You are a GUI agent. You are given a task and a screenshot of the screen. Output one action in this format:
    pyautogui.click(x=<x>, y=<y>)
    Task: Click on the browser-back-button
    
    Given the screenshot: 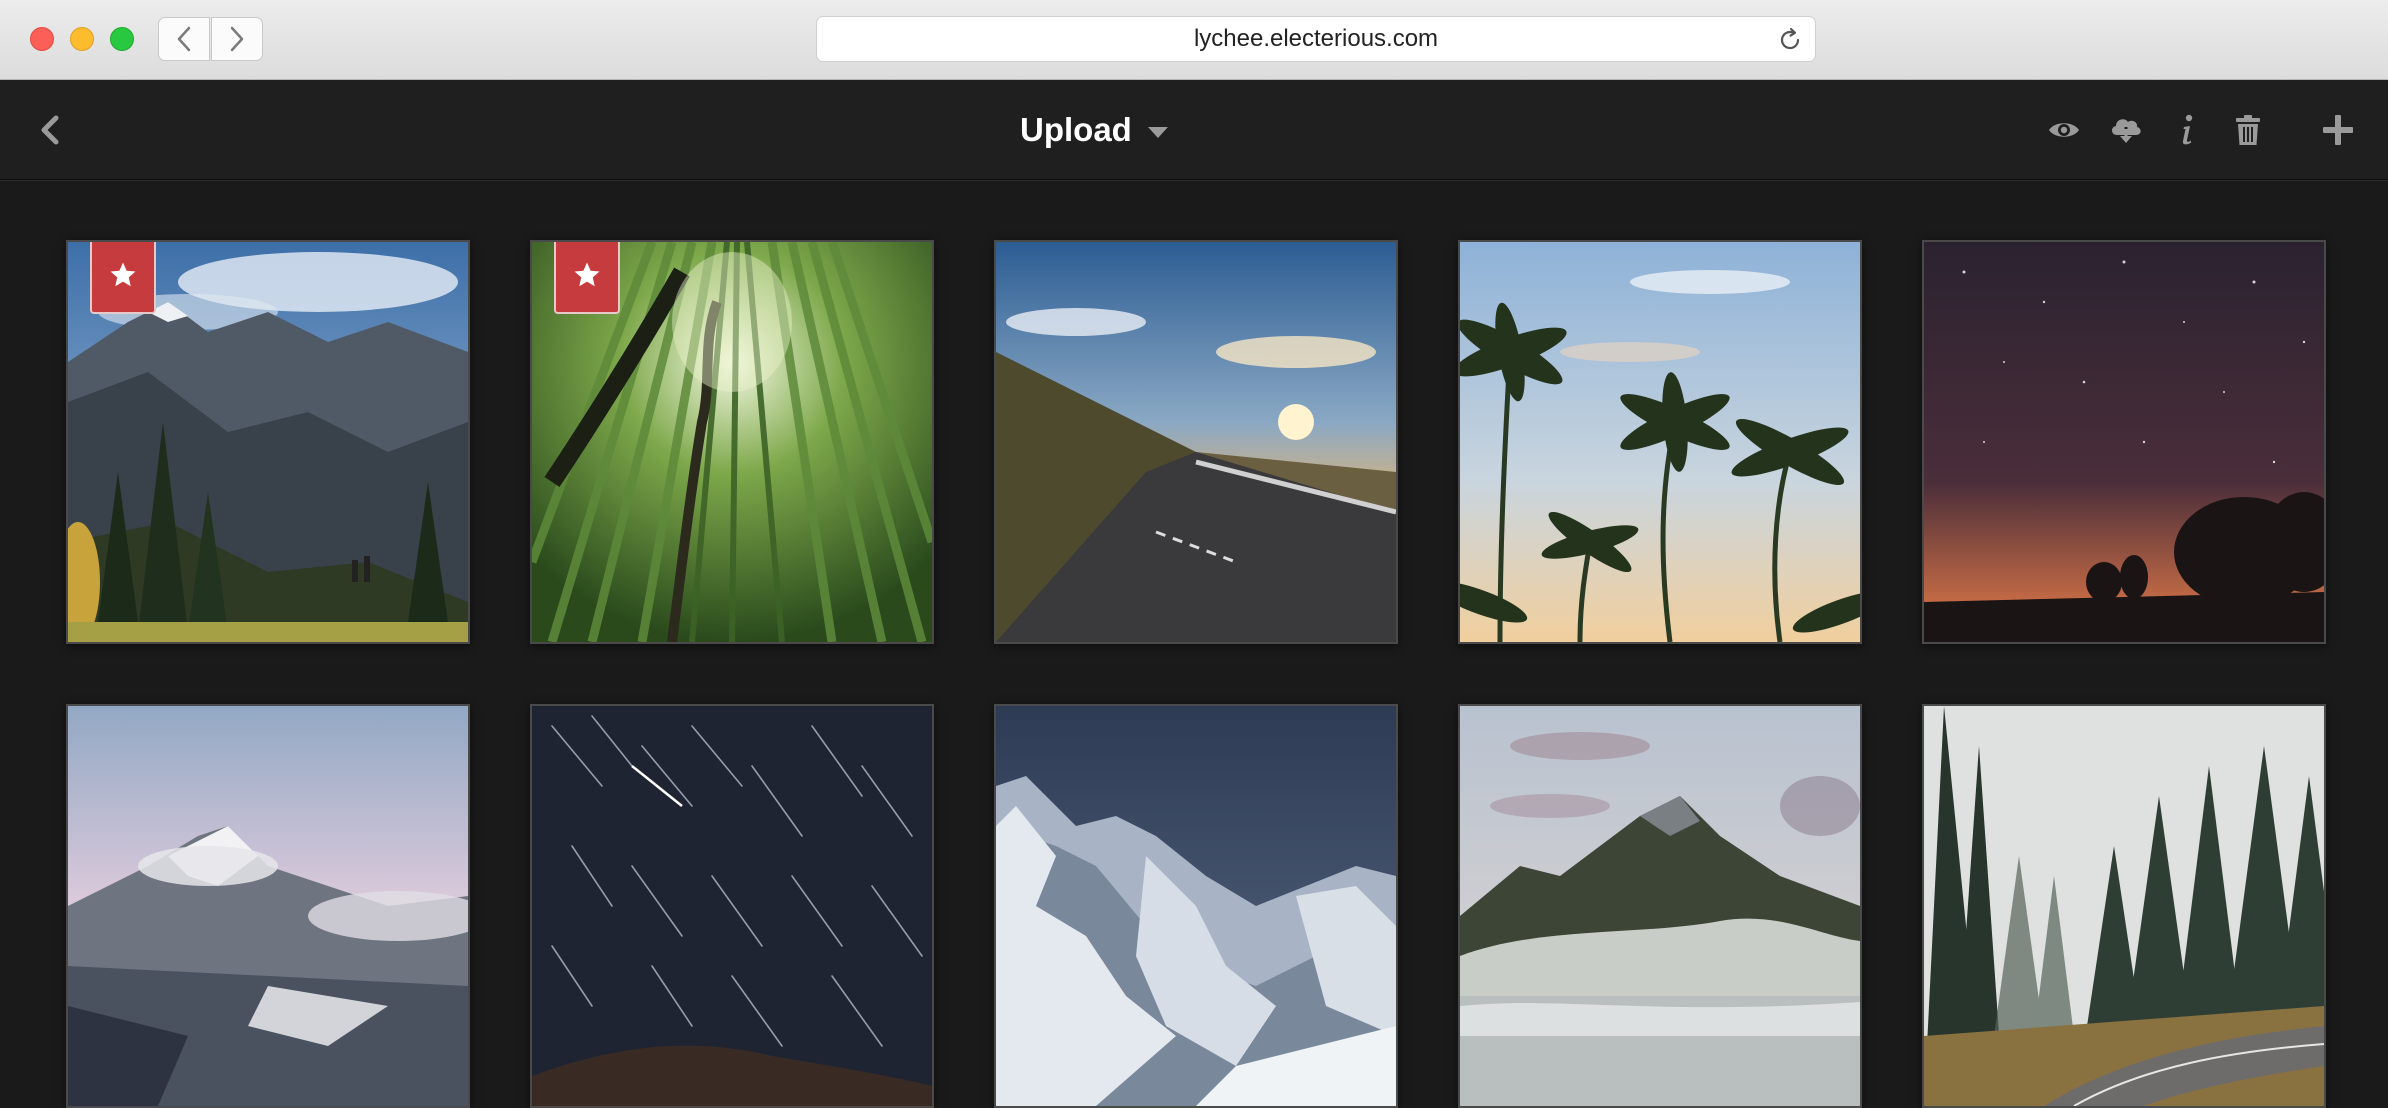 What is the action you would take?
    pyautogui.click(x=184, y=39)
    